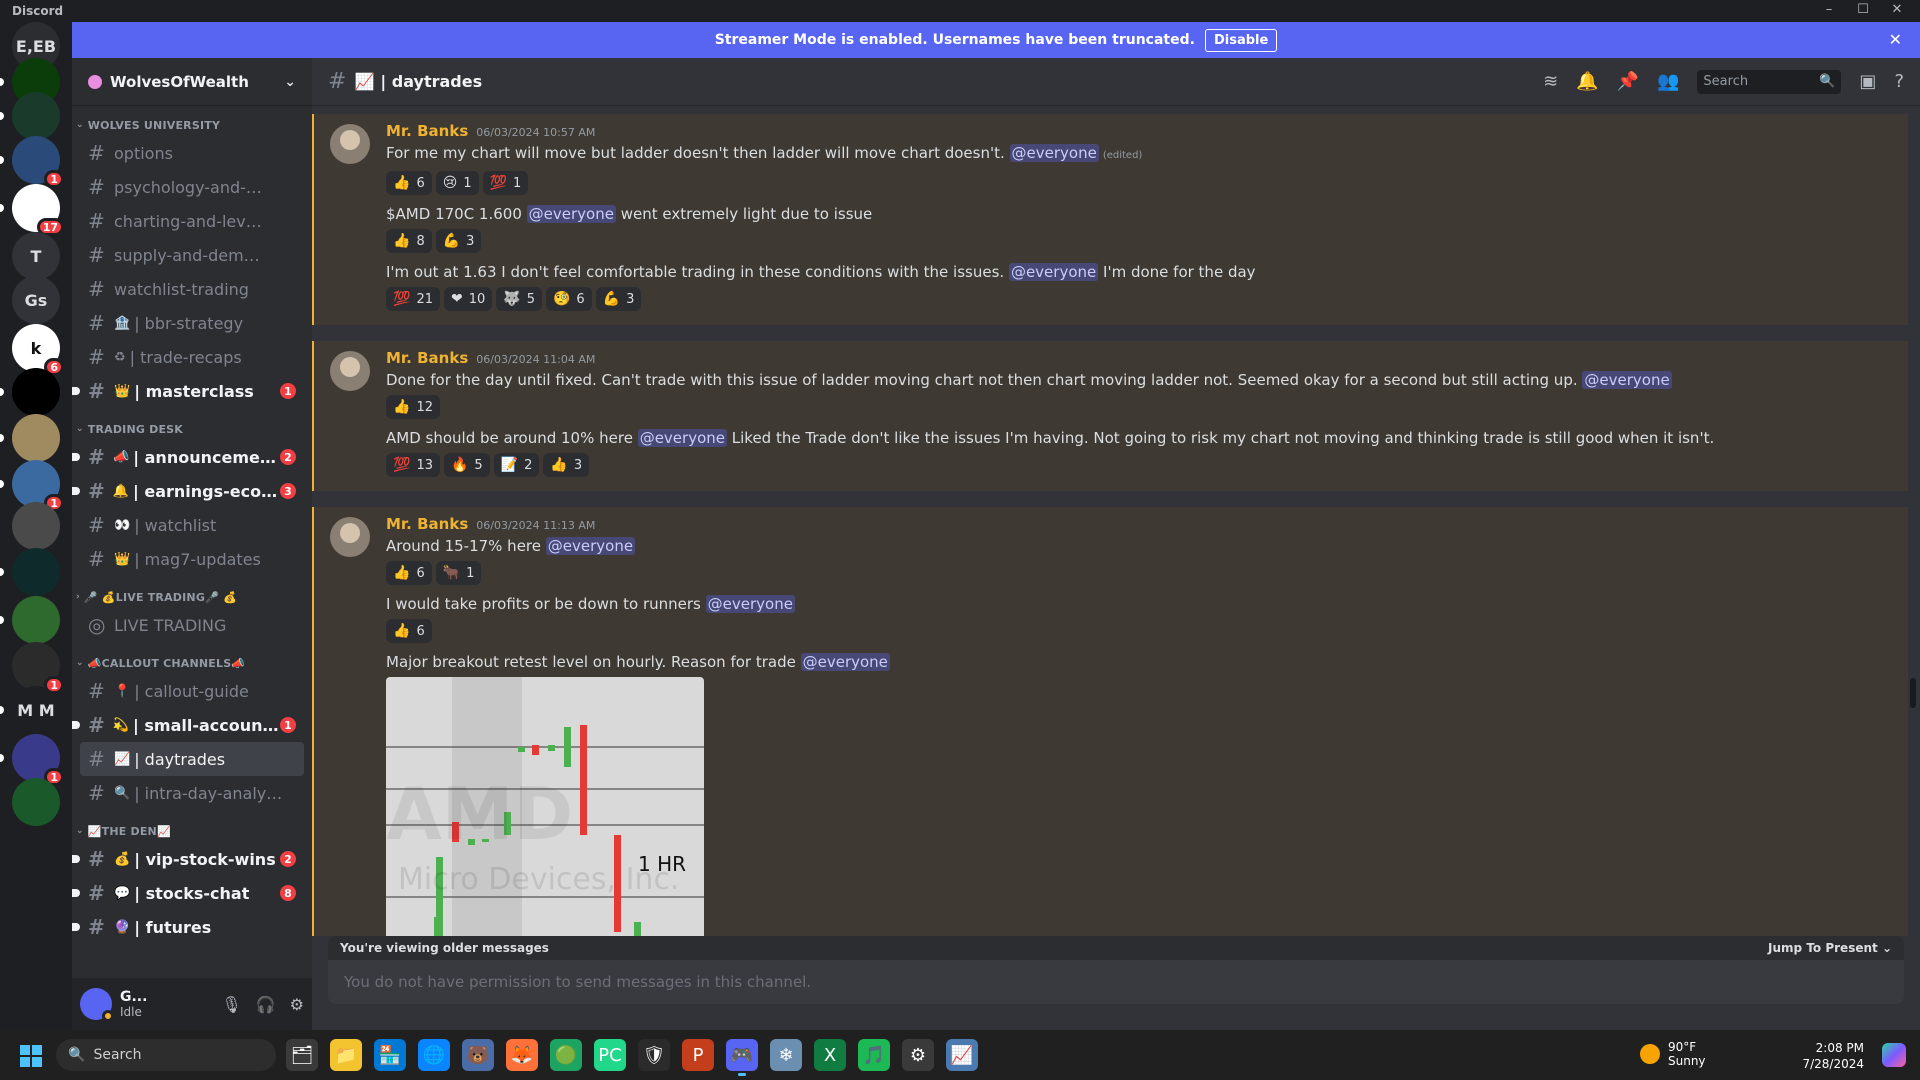 This screenshot has width=1920, height=1080. I want to click on category-trading-desk: ⌄ TRADING DESK, so click(192, 429).